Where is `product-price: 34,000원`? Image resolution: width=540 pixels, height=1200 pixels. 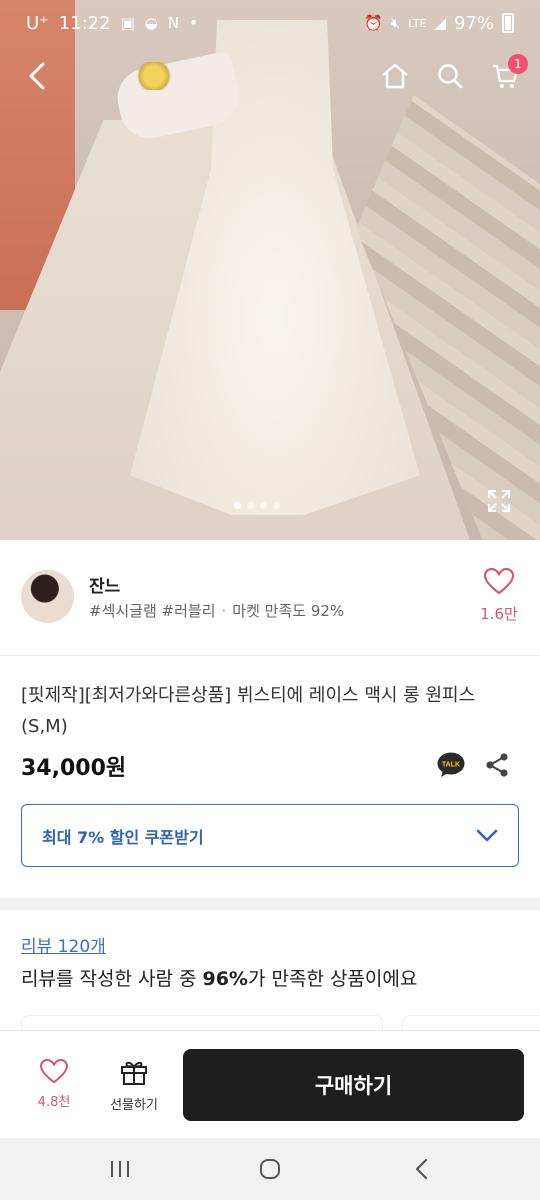 product-price: 34,000원 is located at coordinates (74, 768).